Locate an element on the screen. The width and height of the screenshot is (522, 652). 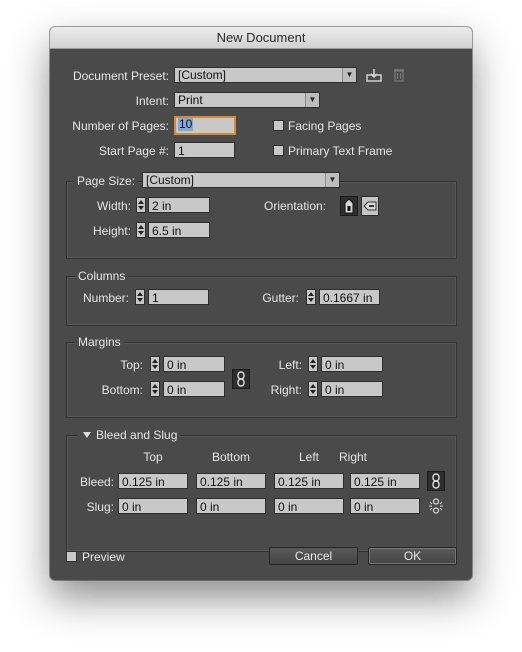
document-preset-label: Document Preset: is located at coordinates (120, 76).